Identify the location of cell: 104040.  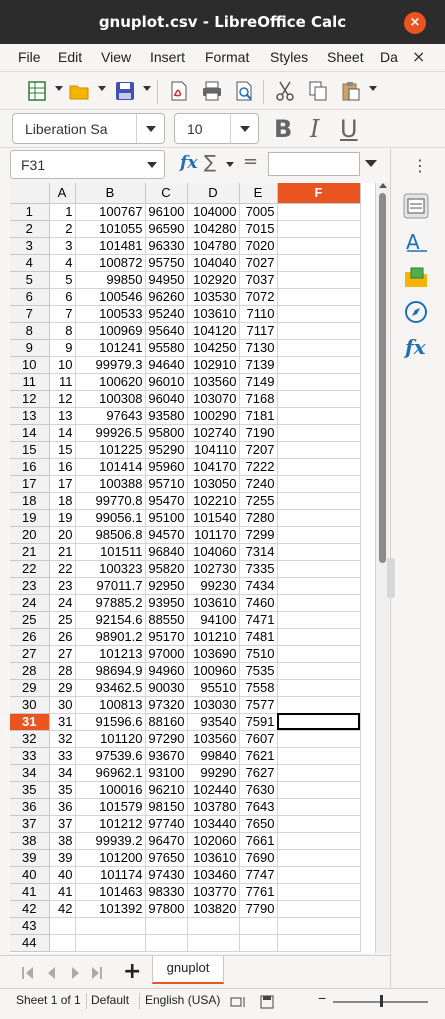
(213, 263).